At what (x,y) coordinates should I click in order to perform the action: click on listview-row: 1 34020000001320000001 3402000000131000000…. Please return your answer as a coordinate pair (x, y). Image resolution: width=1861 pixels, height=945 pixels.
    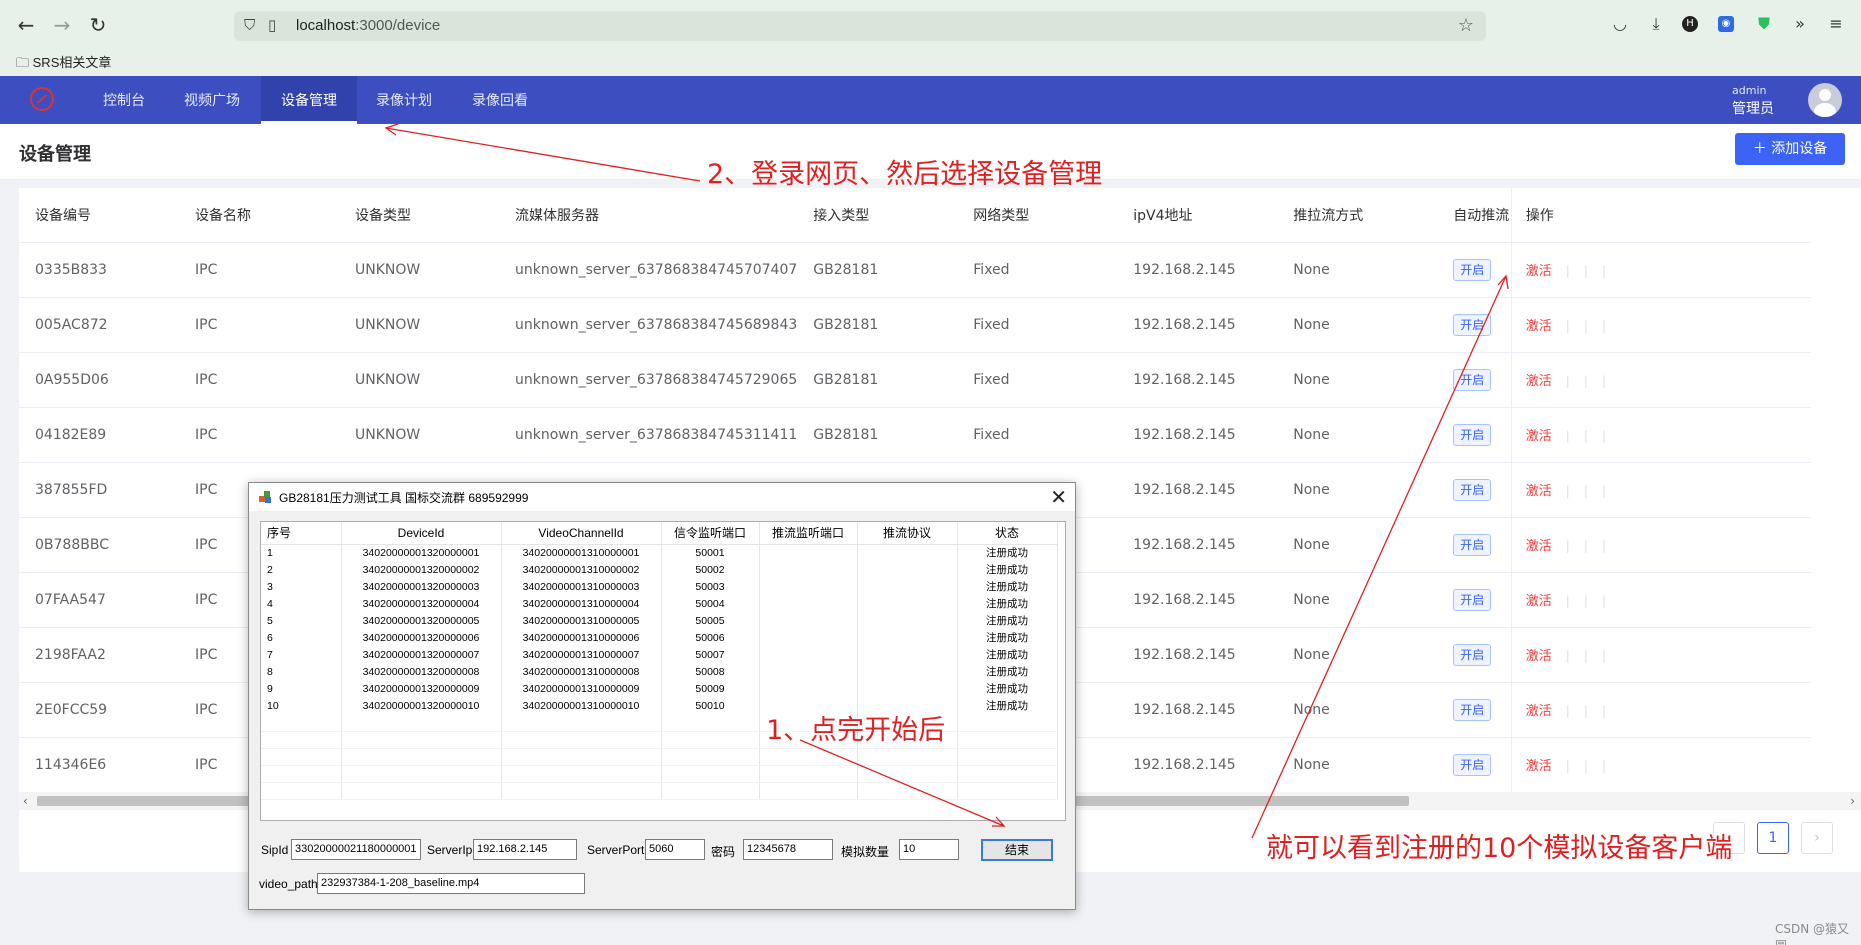
    Looking at the image, I should click on (659, 552).